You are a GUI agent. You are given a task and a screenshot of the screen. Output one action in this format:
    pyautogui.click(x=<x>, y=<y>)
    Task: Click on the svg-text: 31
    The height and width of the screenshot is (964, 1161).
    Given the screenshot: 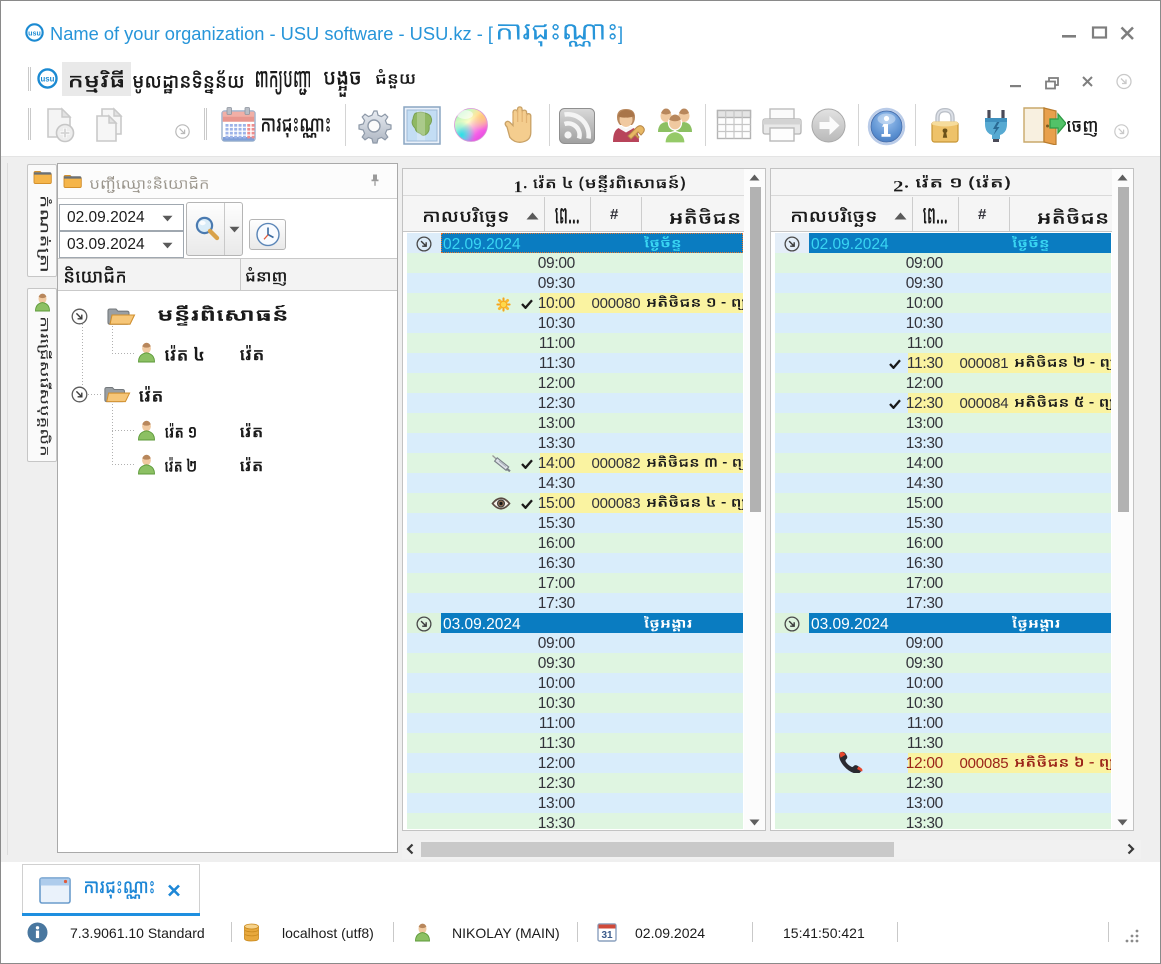 What is the action you would take?
    pyautogui.click(x=607, y=935)
    